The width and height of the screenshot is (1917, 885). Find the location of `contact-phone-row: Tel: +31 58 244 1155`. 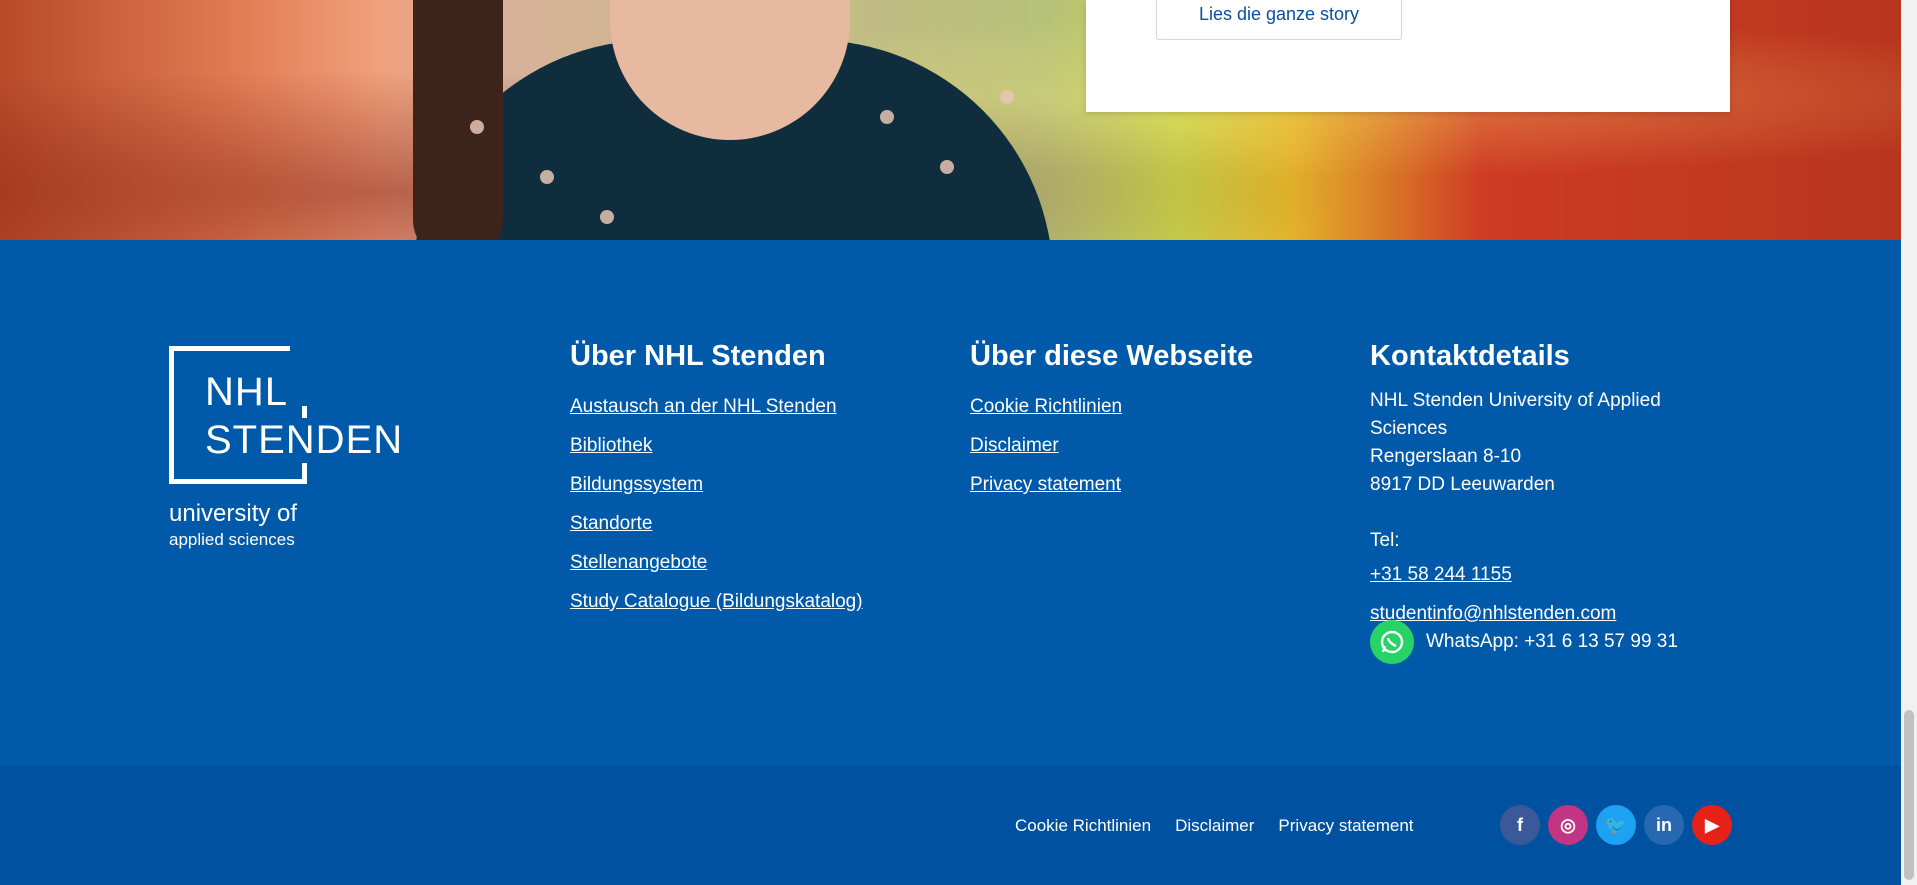

contact-phone-row: Tel: +31 58 244 1155 is located at coordinates (1540, 560).